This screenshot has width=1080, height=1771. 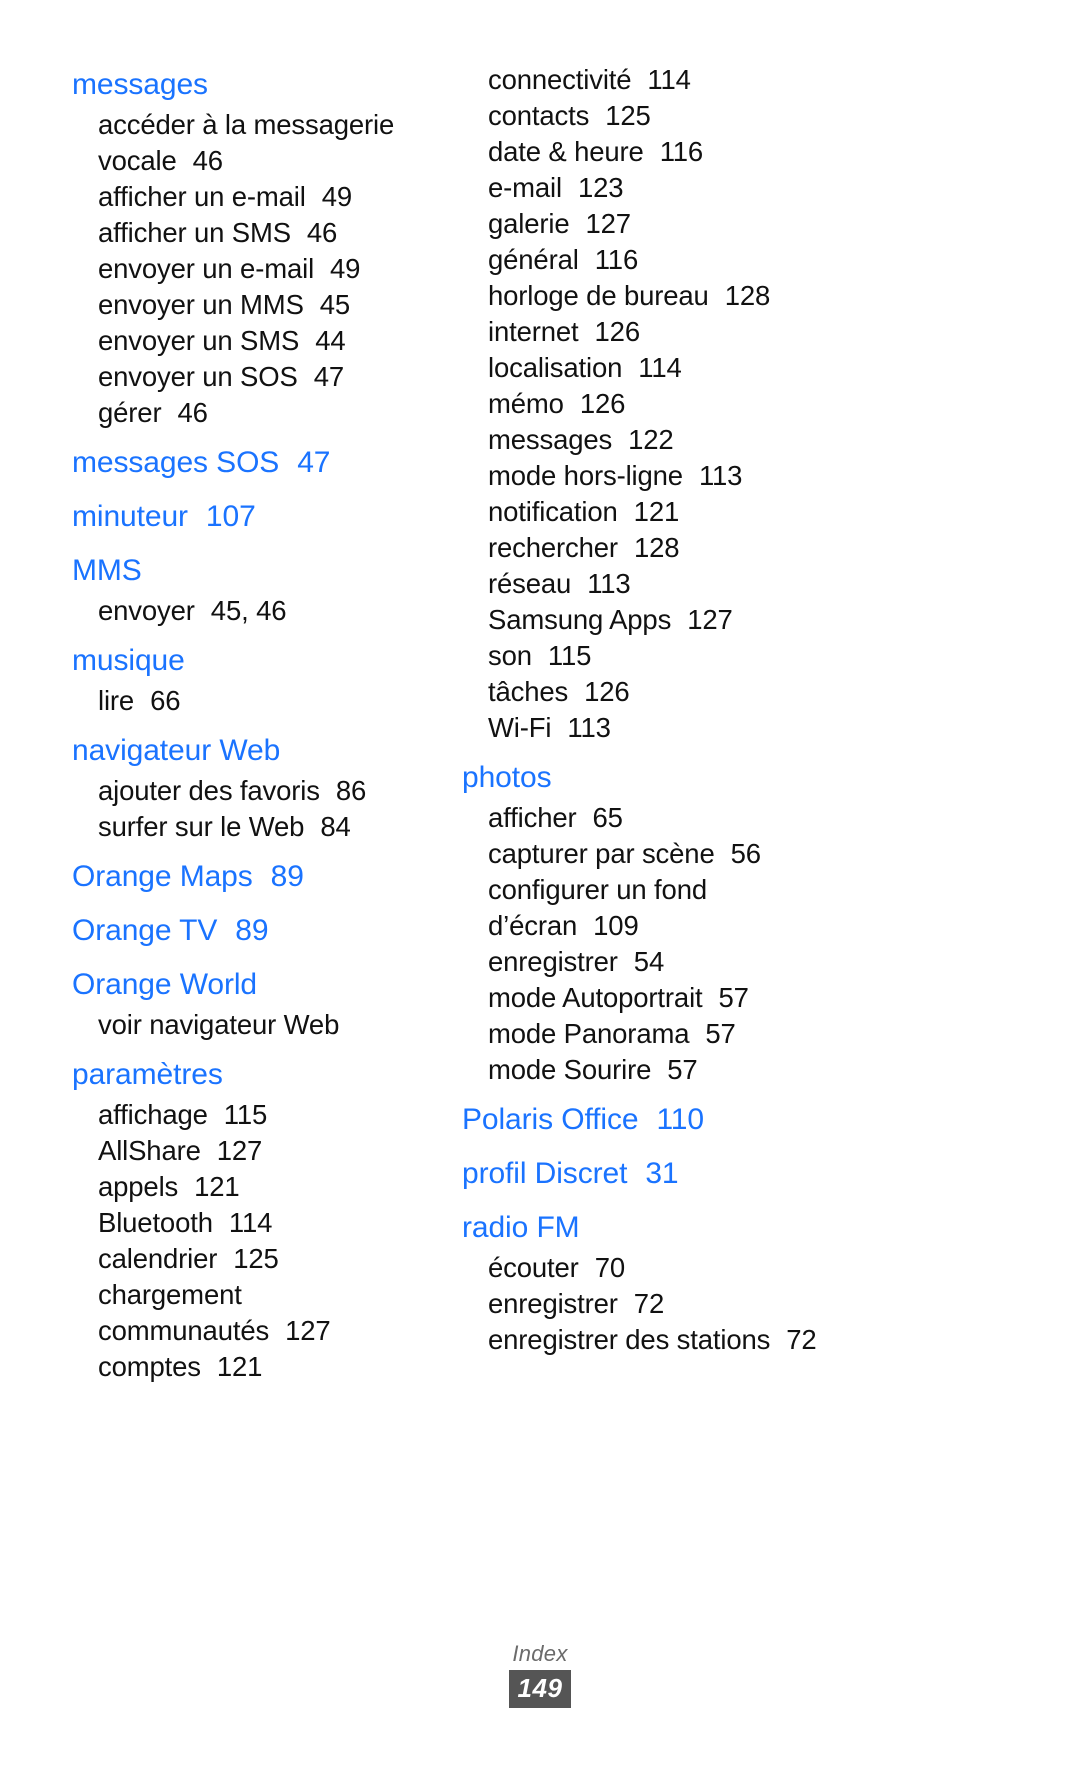 I want to click on index-sub-entry-label: messages, so click(x=550, y=439).